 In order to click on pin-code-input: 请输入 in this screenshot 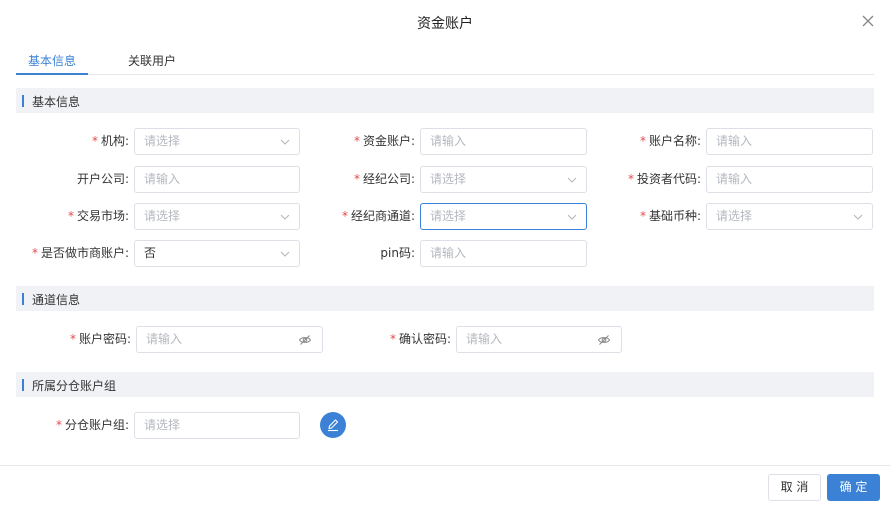, I will do `click(503, 253)`.